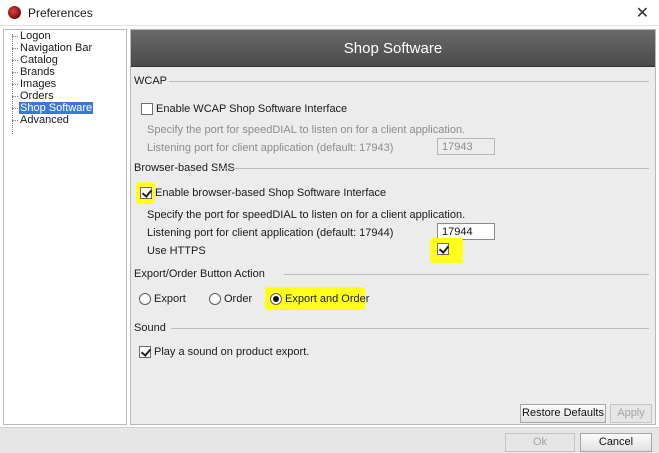 This screenshot has width=659, height=453. What do you see at coordinates (616, 442) in the screenshot?
I see `cancel-button: Cancel` at bounding box center [616, 442].